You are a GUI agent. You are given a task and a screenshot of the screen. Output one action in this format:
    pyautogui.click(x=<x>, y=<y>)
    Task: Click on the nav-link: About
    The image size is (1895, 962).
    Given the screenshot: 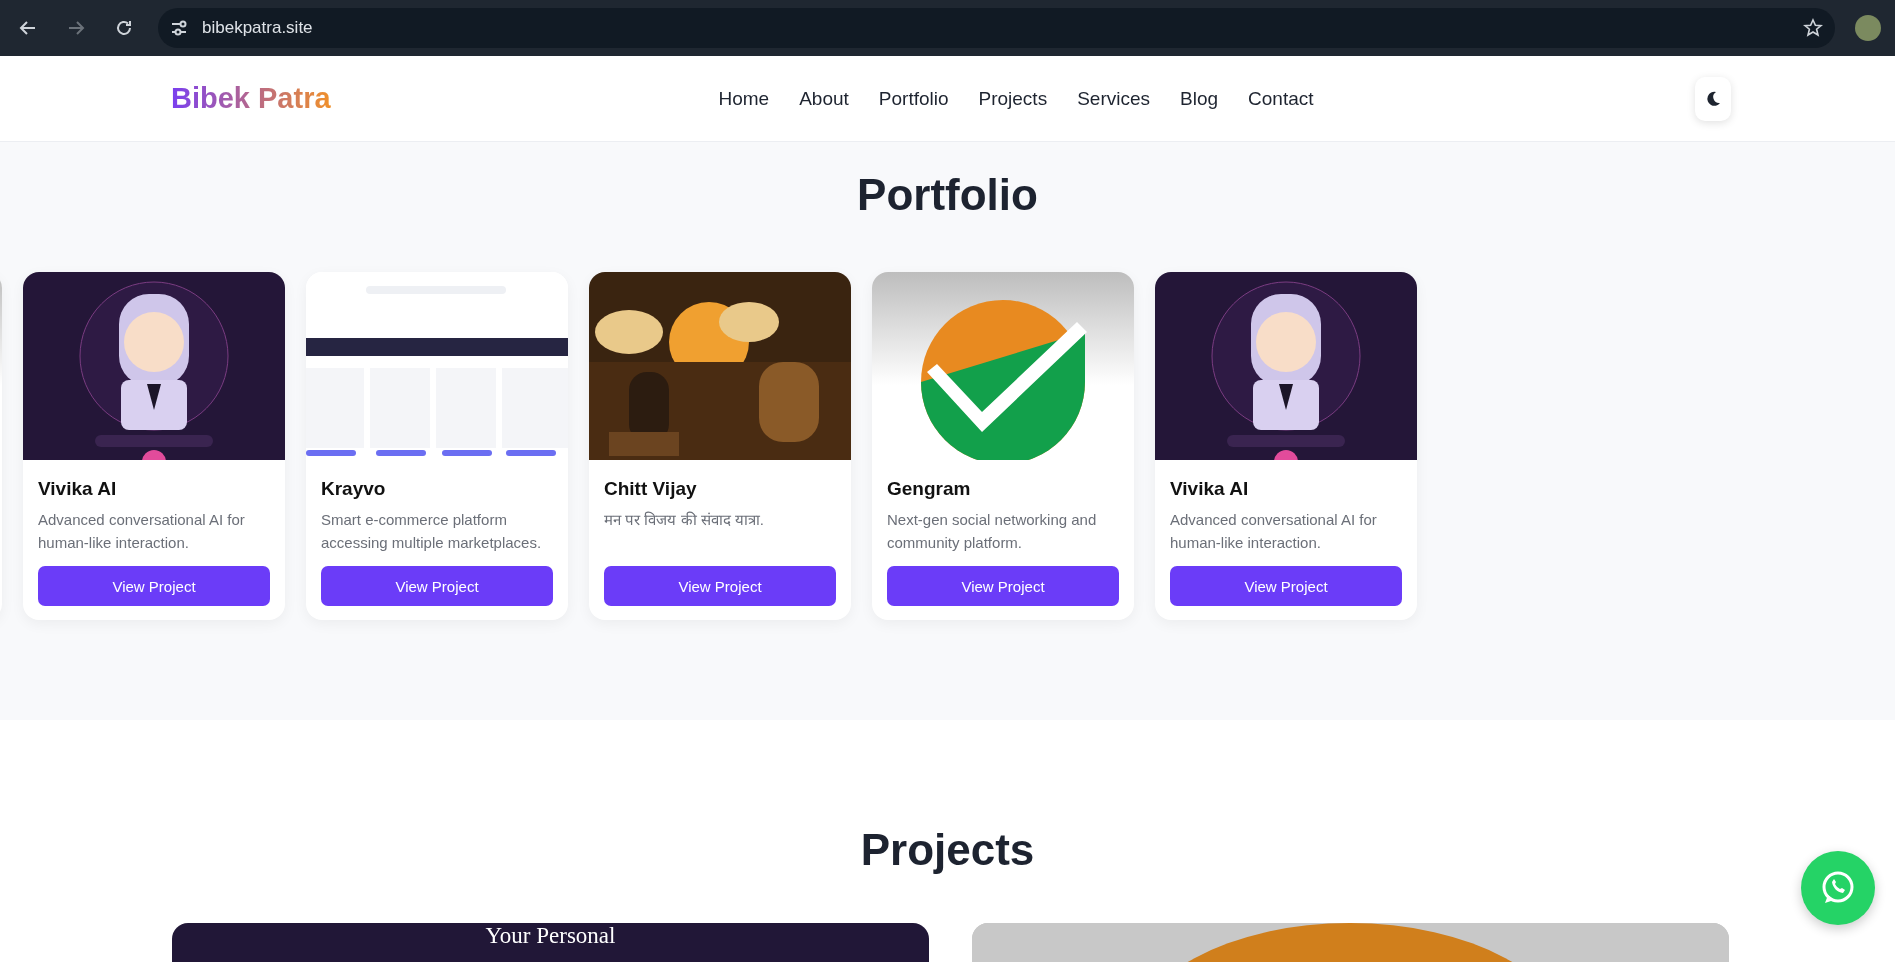 What is the action you would take?
    pyautogui.click(x=824, y=98)
    